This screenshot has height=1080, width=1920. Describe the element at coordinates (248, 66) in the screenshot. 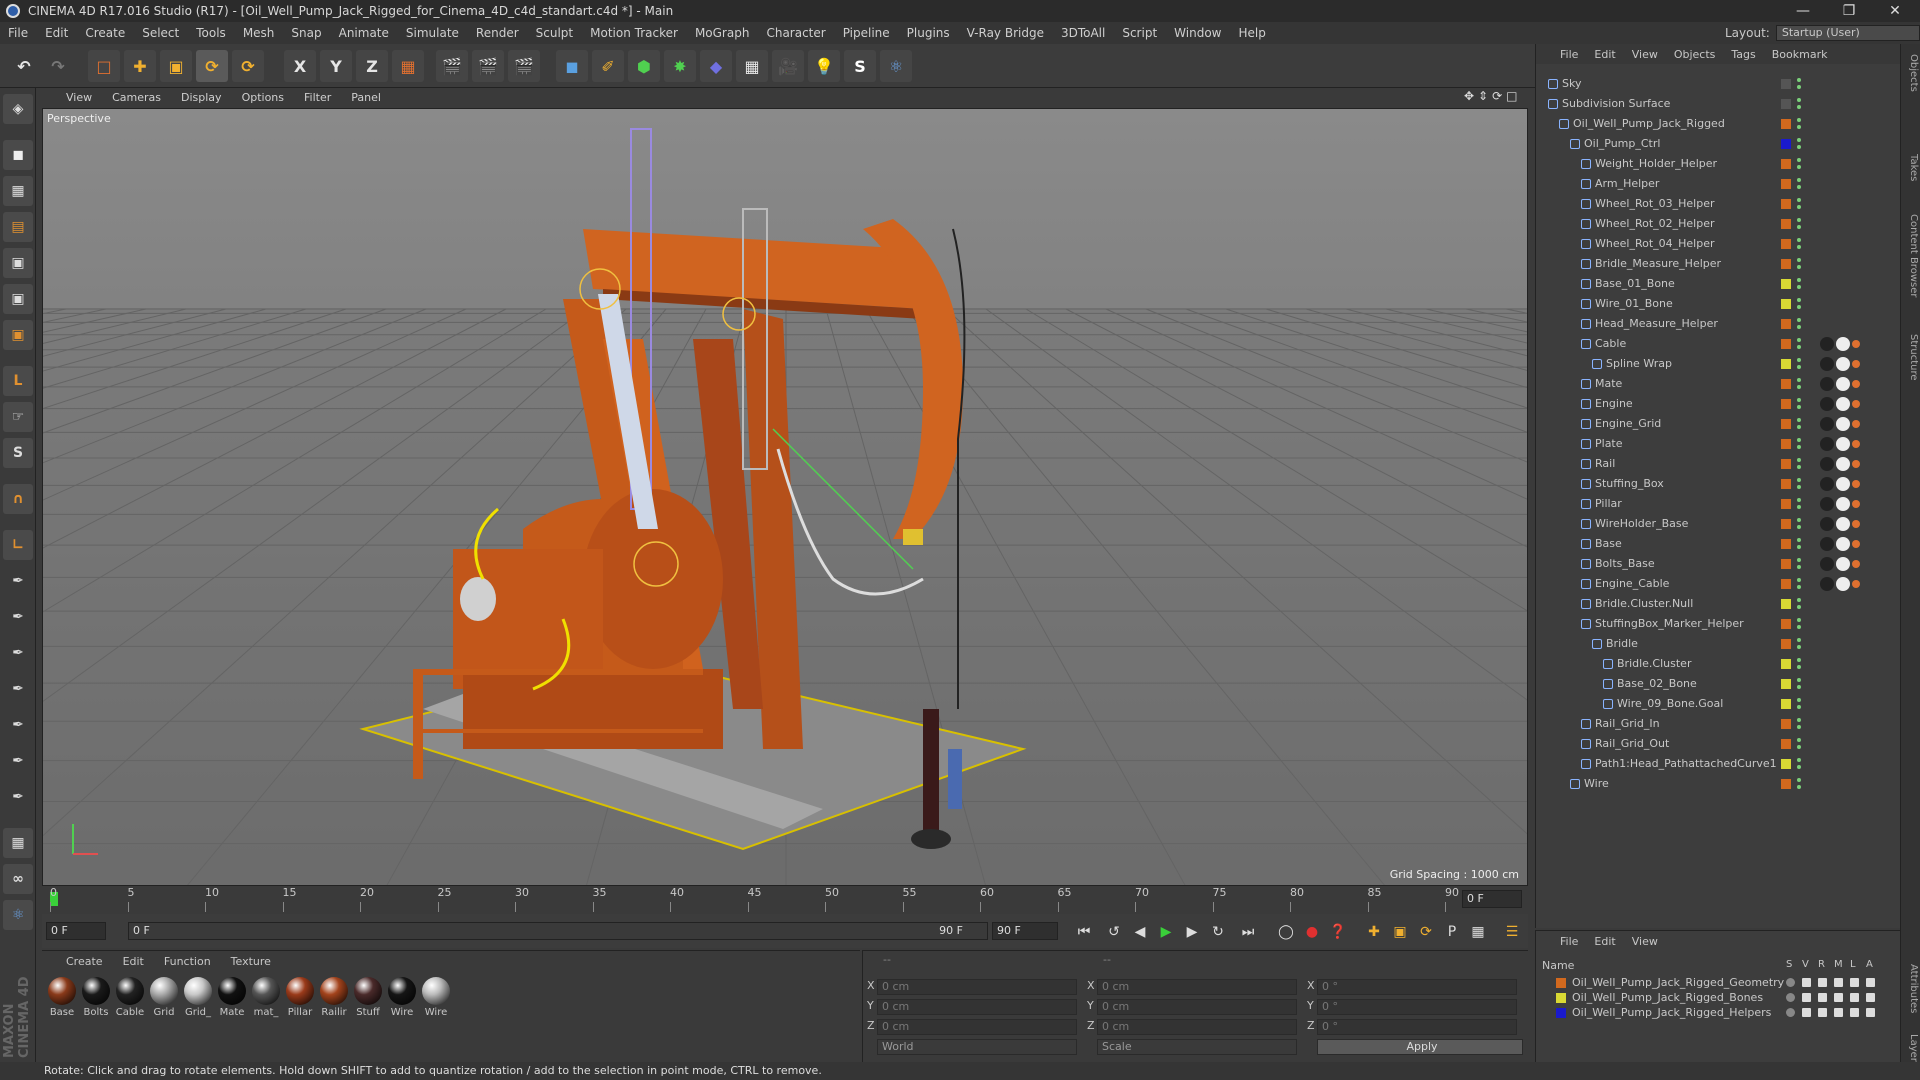

I see `recent-tool-icon: ⟳` at that location.